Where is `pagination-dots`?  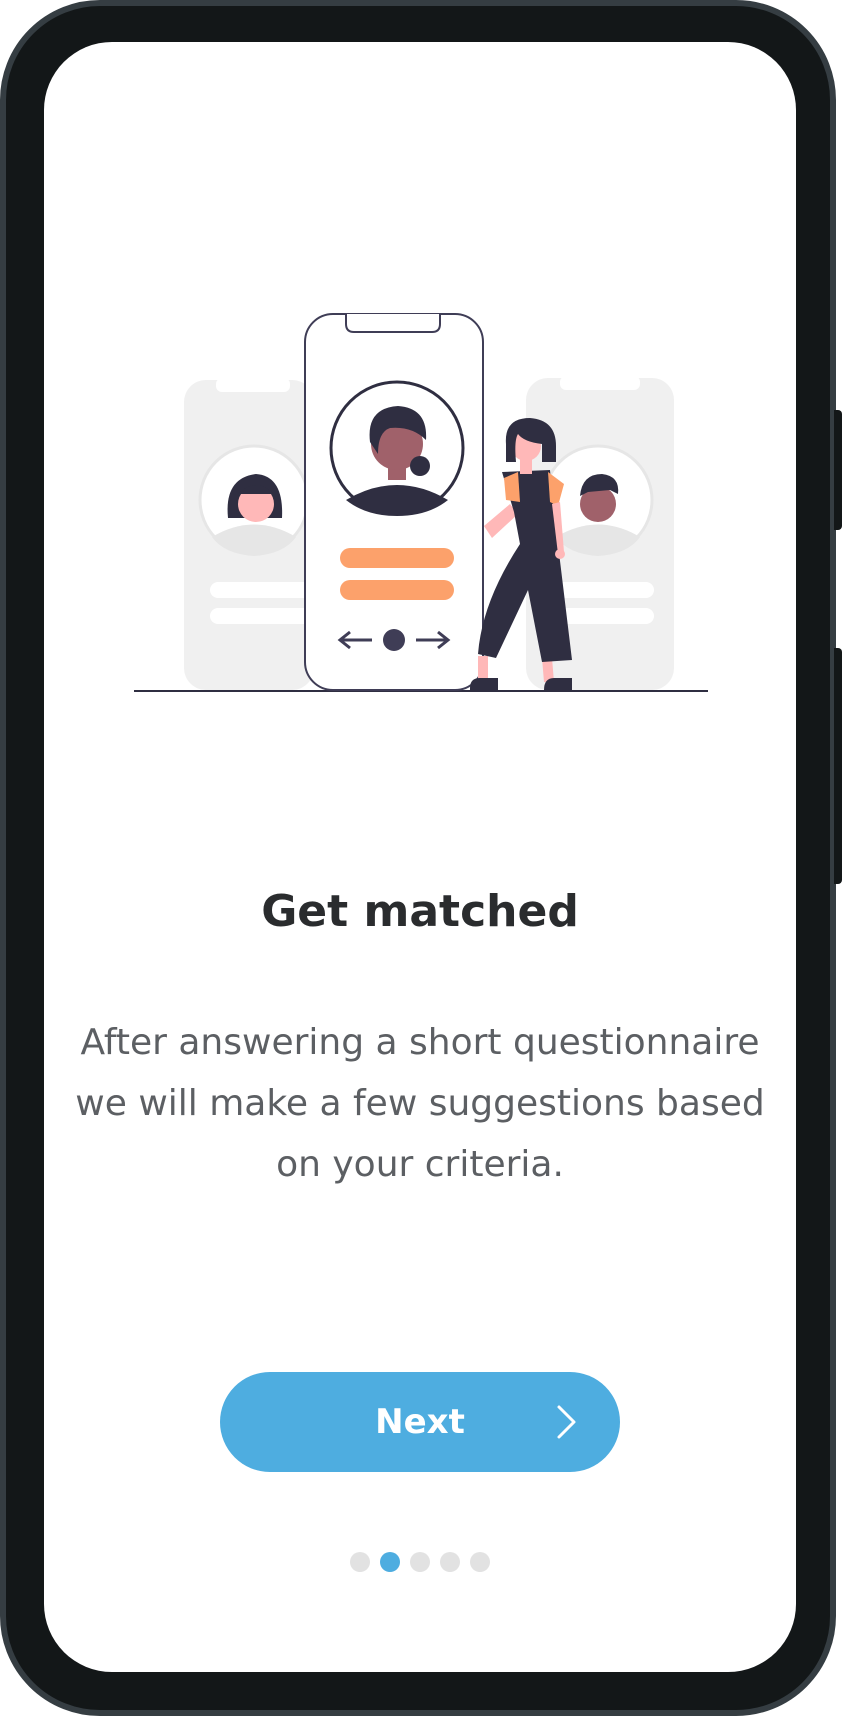 pagination-dots is located at coordinates (420, 1563).